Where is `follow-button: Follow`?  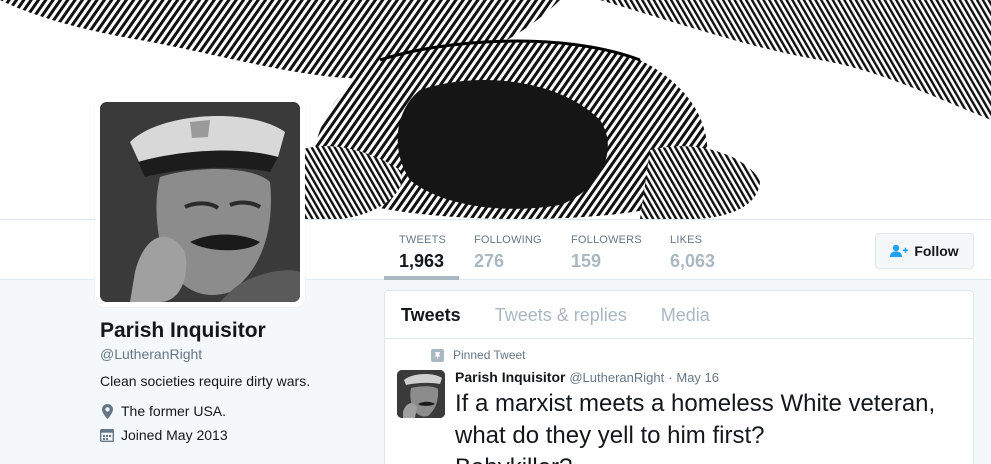 follow-button: Follow is located at coordinates (924, 251).